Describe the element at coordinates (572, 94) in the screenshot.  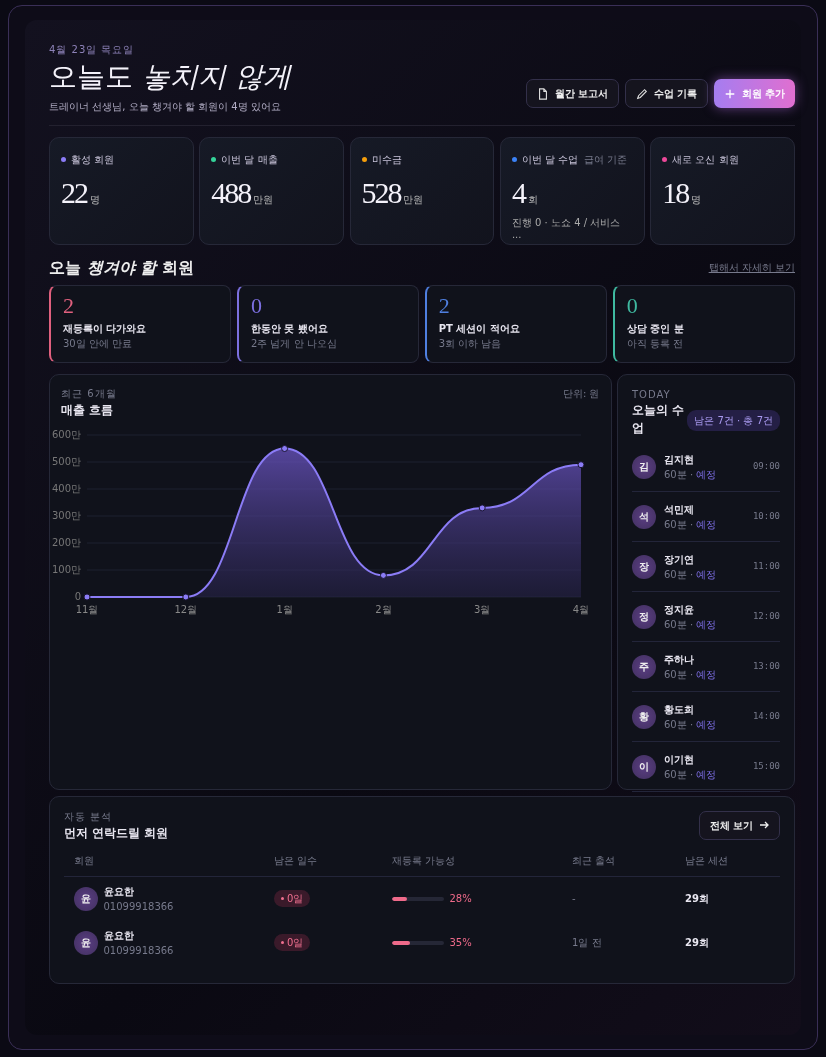
I see `toolbar-button: 월간 보고서` at that location.